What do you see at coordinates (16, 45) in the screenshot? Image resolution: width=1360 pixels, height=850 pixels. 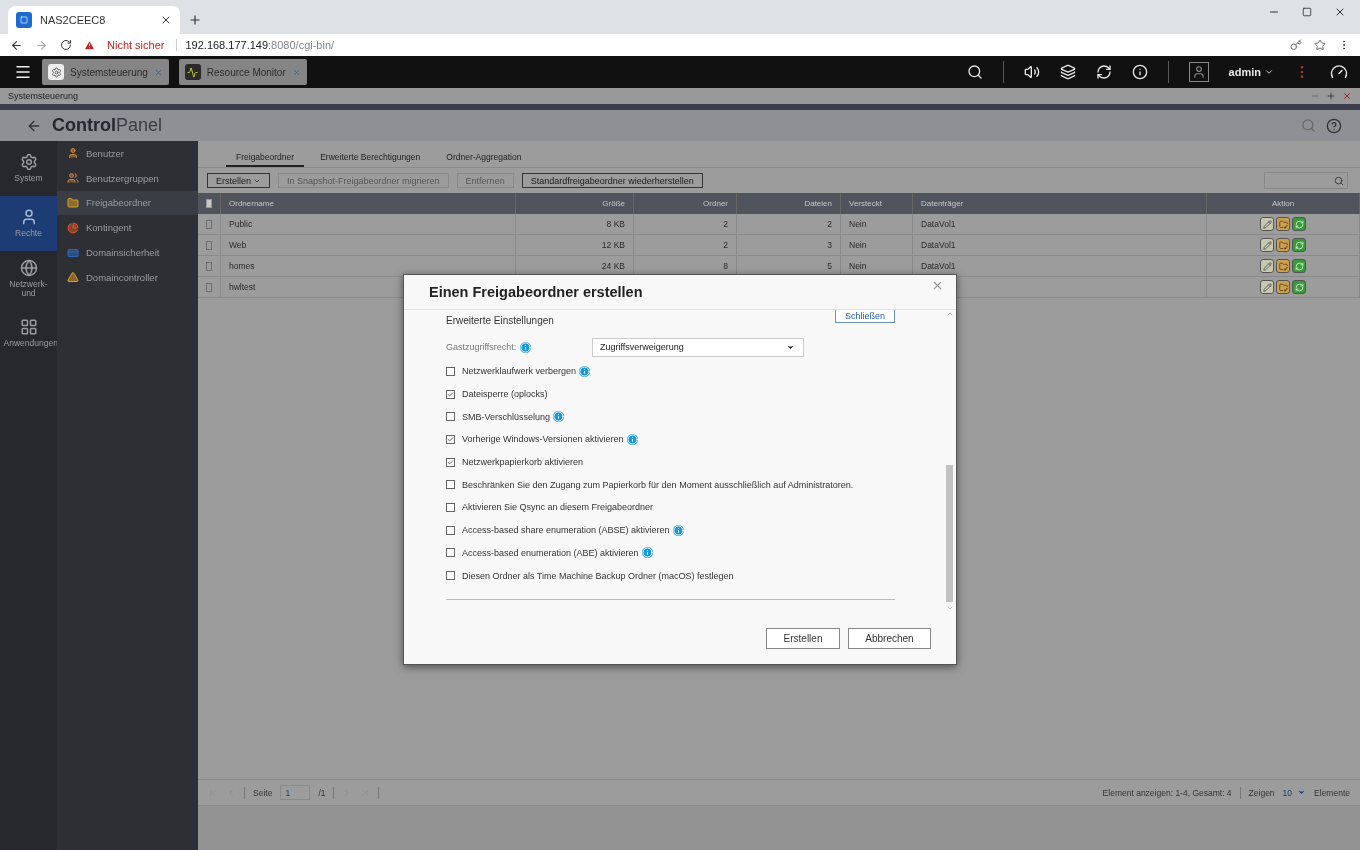 I see `back-icon` at bounding box center [16, 45].